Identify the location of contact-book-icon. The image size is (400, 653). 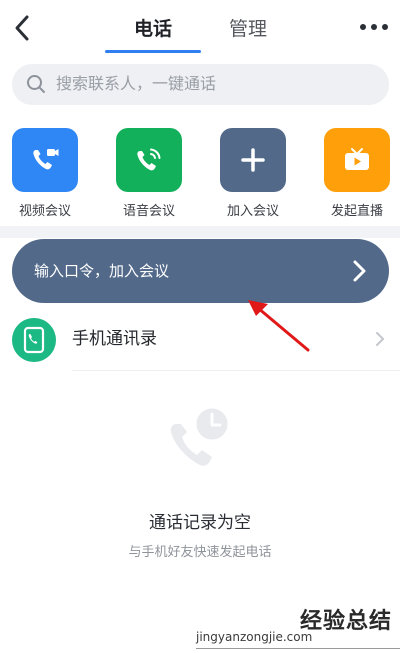
(34, 340).